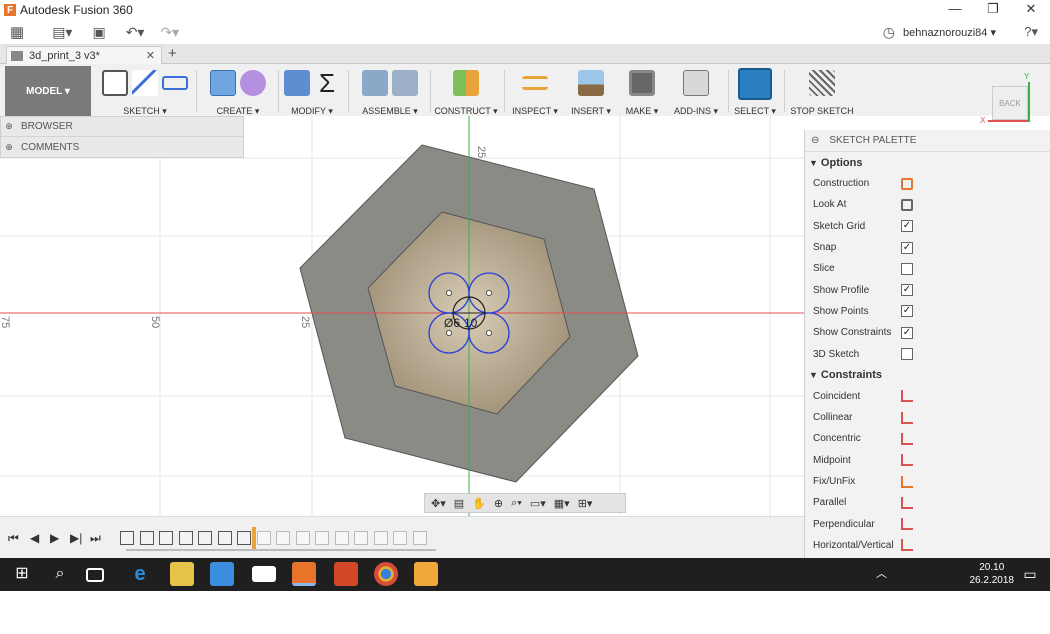  What do you see at coordinates (955, 10) in the screenshot?
I see `minimize-button: —` at bounding box center [955, 10].